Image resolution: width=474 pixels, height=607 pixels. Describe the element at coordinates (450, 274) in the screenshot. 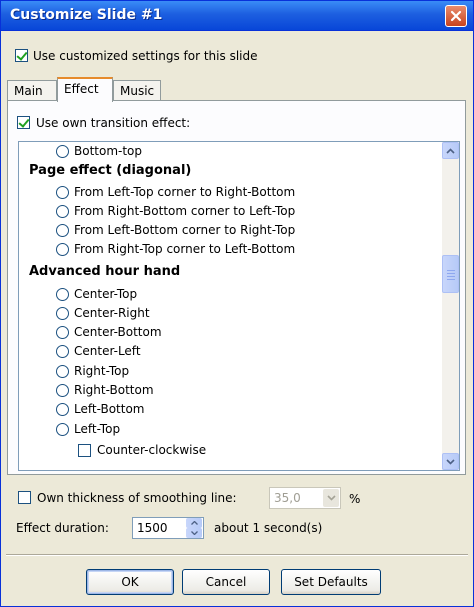

I see `scroll-thumb` at that location.